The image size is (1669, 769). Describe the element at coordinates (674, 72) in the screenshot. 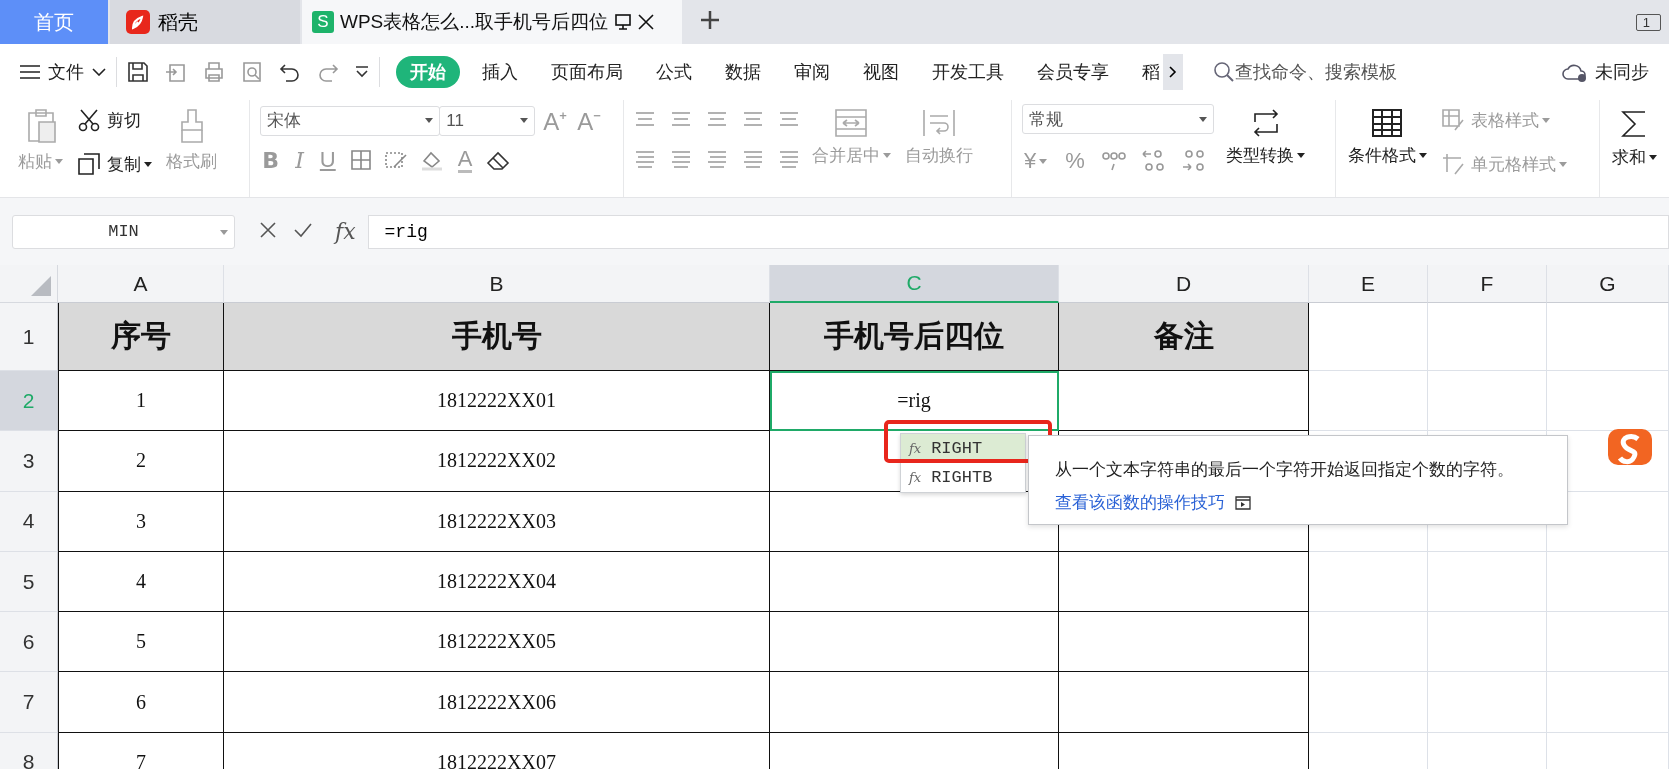

I see `ribbon-tab: 公式` at that location.